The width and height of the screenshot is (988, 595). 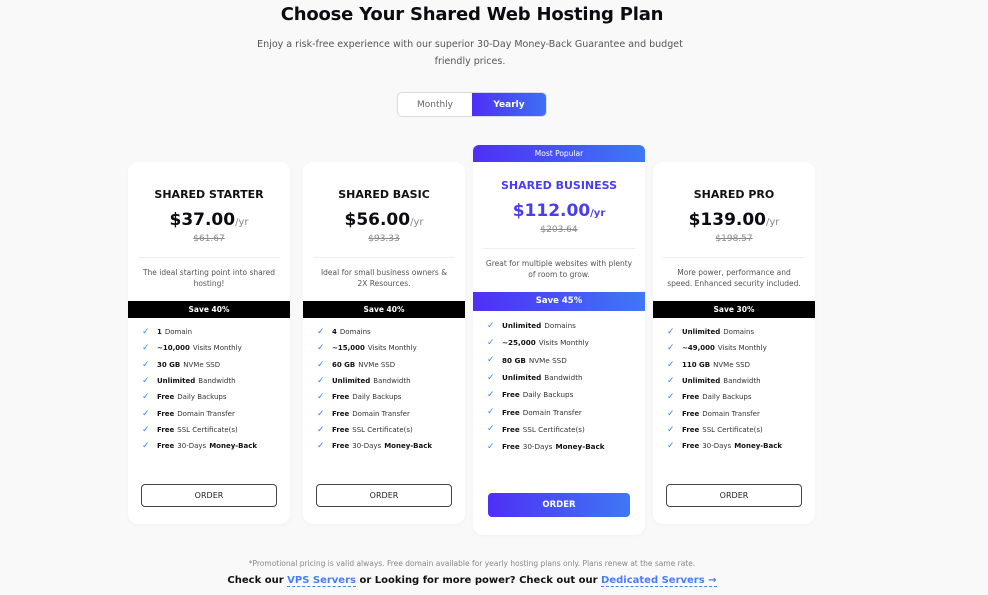 I want to click on price-amount: $37.00, so click(x=202, y=220).